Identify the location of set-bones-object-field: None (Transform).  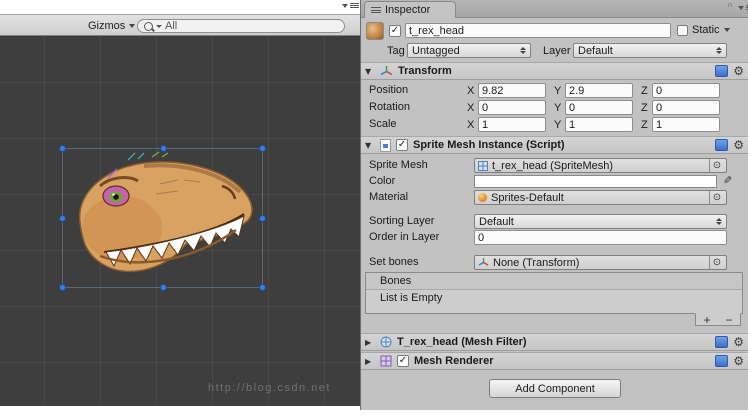
(600, 262).